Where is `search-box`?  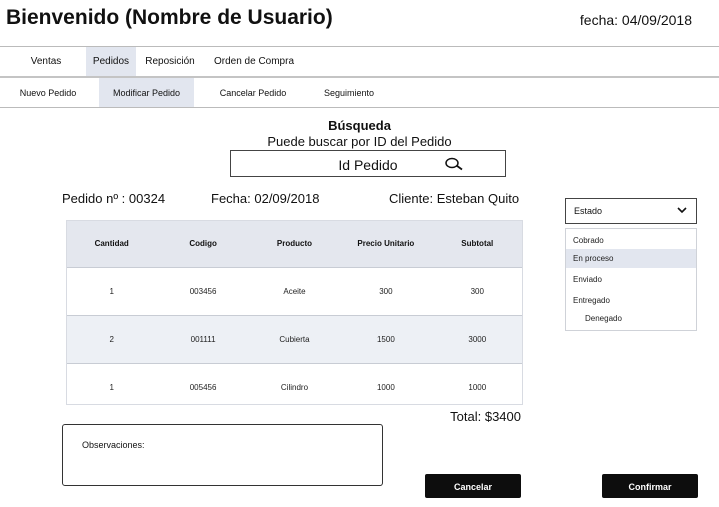
search-box is located at coordinates (368, 164).